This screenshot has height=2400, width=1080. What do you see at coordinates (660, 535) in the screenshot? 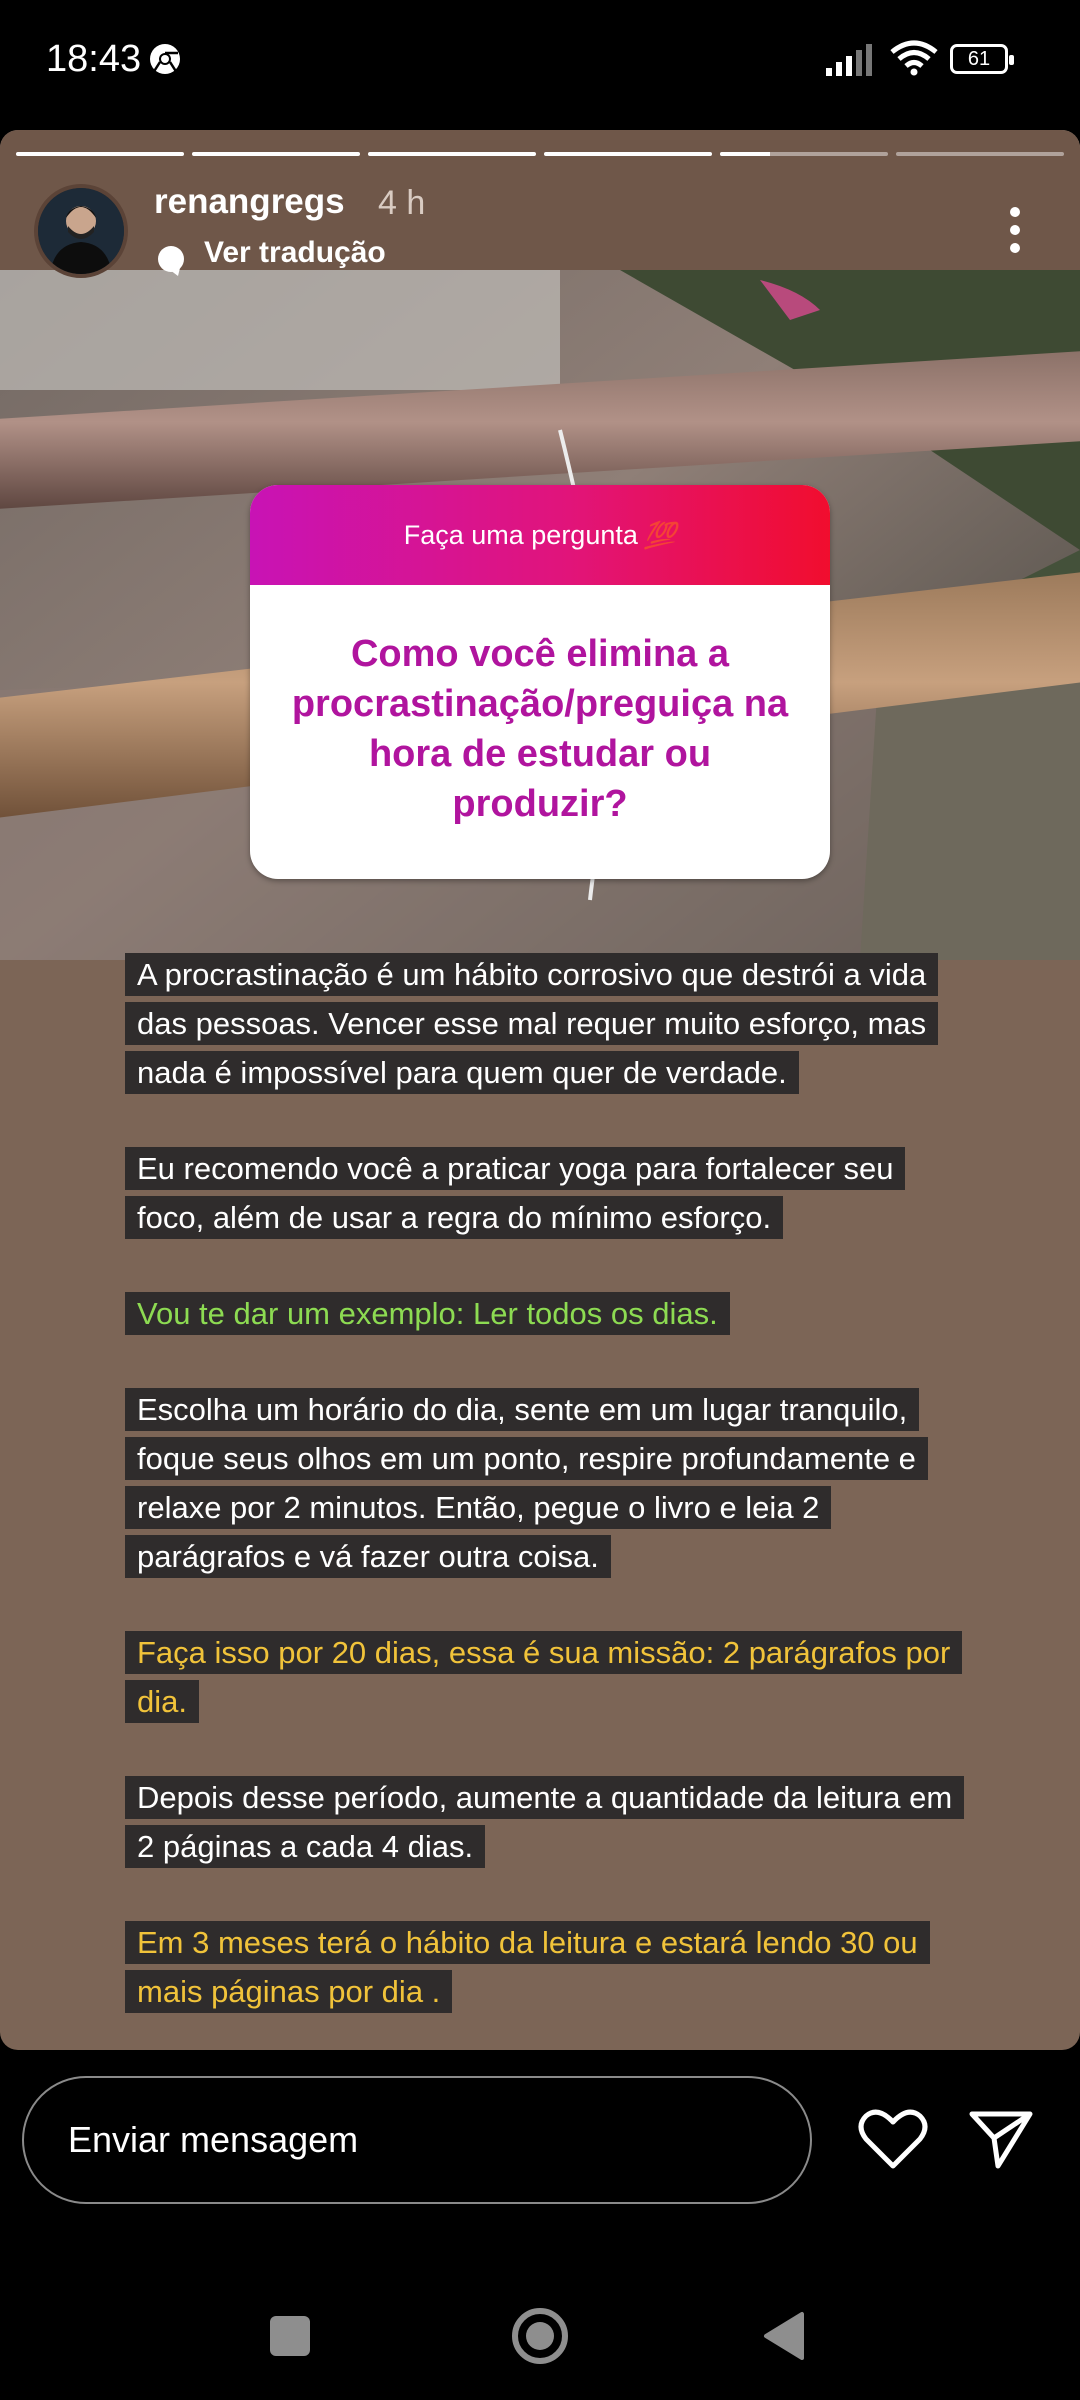
I see `hundred-points-emoji: 💯` at bounding box center [660, 535].